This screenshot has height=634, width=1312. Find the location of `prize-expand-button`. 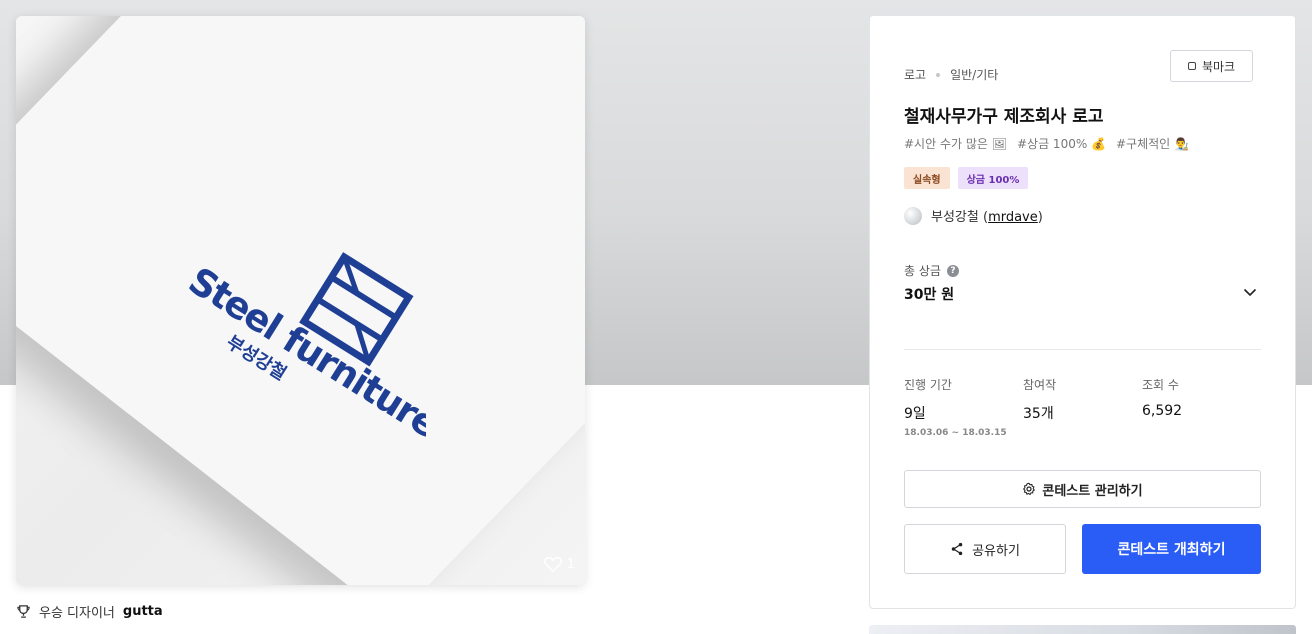

prize-expand-button is located at coordinates (1250, 292).